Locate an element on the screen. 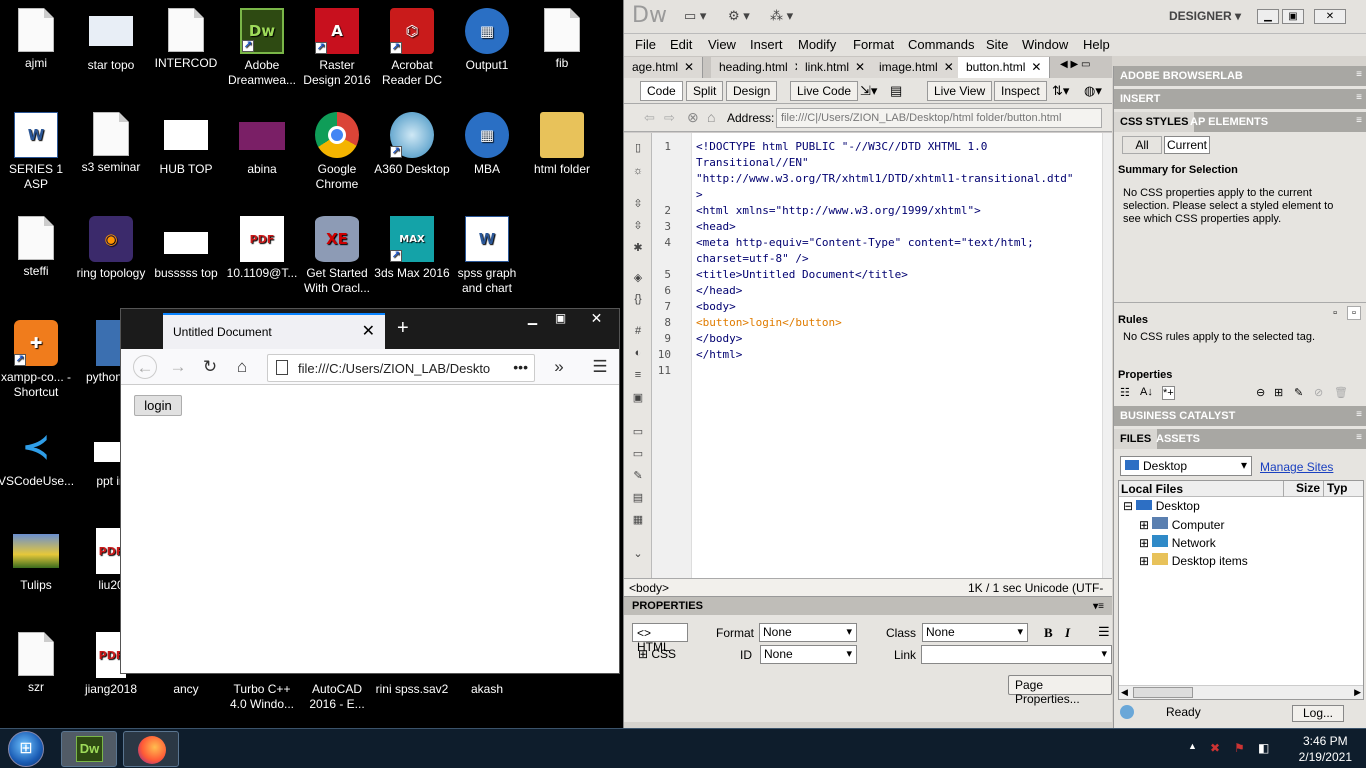  forward-icon: → is located at coordinates (178, 367).